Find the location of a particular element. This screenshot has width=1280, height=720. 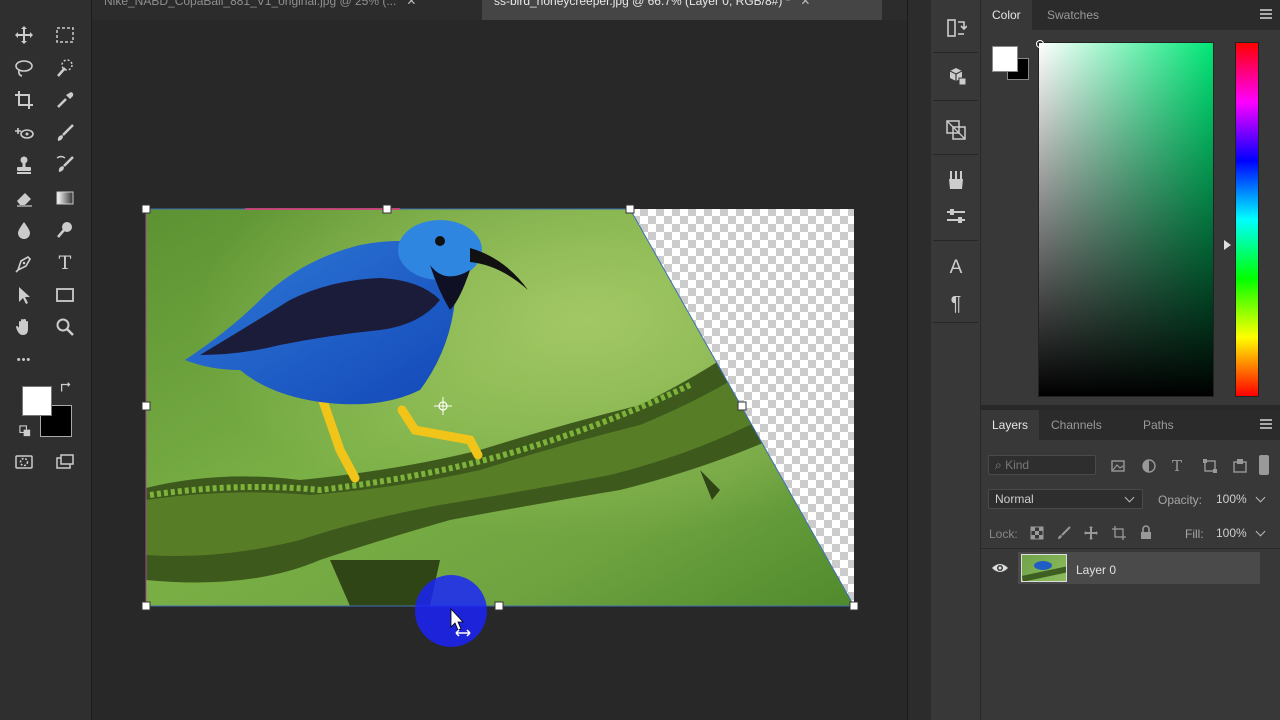

tab-swatches: Swatches is located at coordinates (1073, 15).